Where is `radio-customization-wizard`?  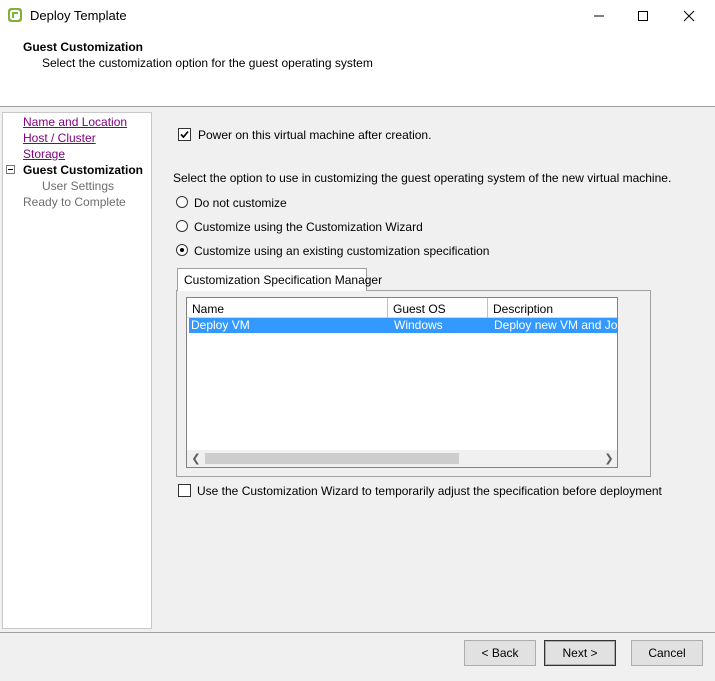
radio-customization-wizard is located at coordinates (182, 226).